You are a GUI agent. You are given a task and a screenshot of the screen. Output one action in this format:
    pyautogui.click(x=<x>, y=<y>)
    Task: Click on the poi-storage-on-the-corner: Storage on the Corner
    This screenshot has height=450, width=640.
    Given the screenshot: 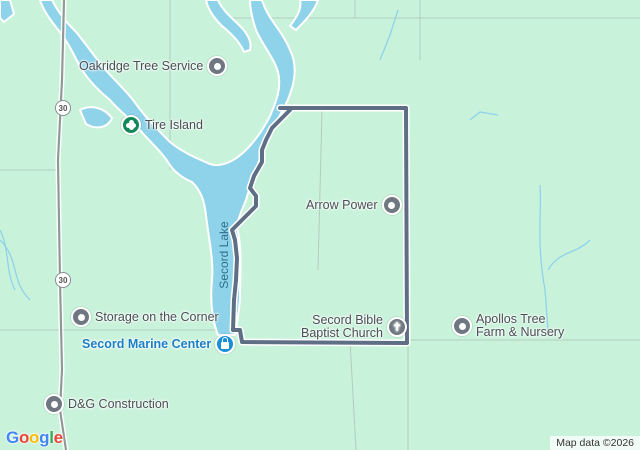 What is the action you would take?
    pyautogui.click(x=145, y=317)
    